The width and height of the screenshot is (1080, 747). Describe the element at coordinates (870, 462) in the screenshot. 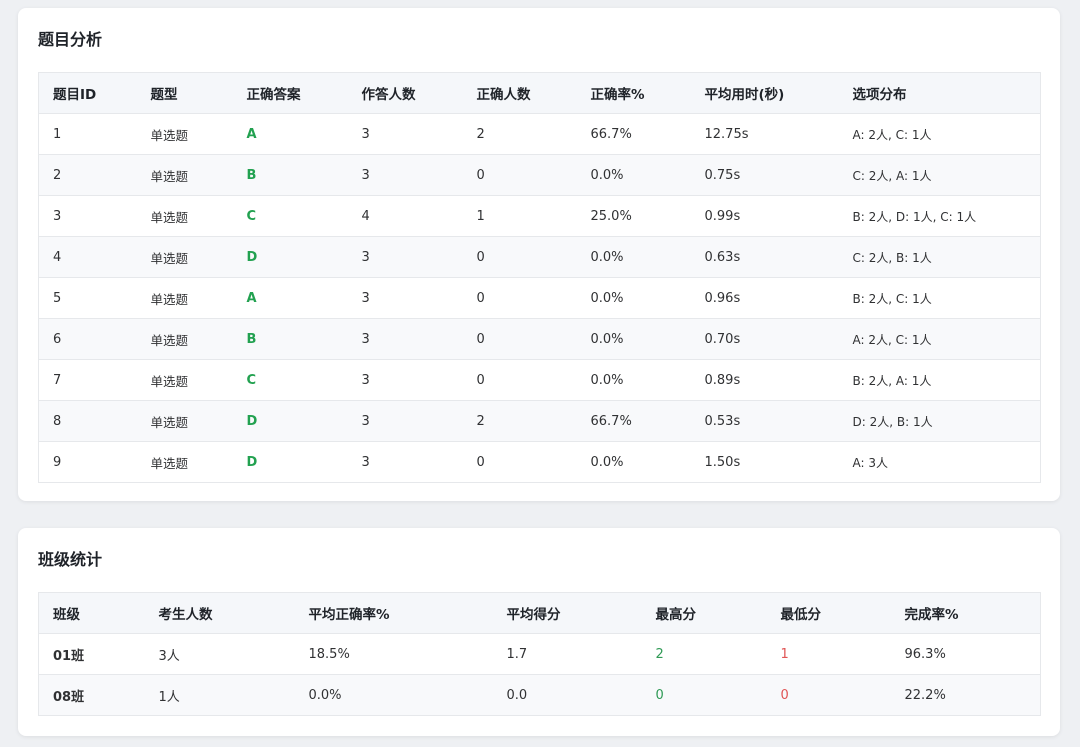

I see `option-distribution-cell: A: 3人` at that location.